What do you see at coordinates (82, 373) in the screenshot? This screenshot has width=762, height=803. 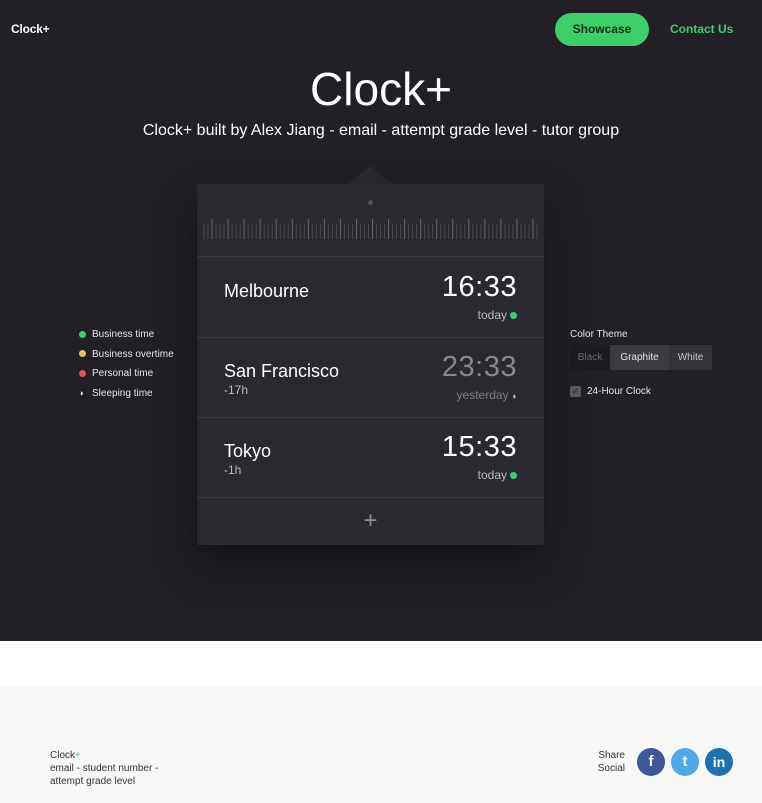 I see `red-dot-icon` at bounding box center [82, 373].